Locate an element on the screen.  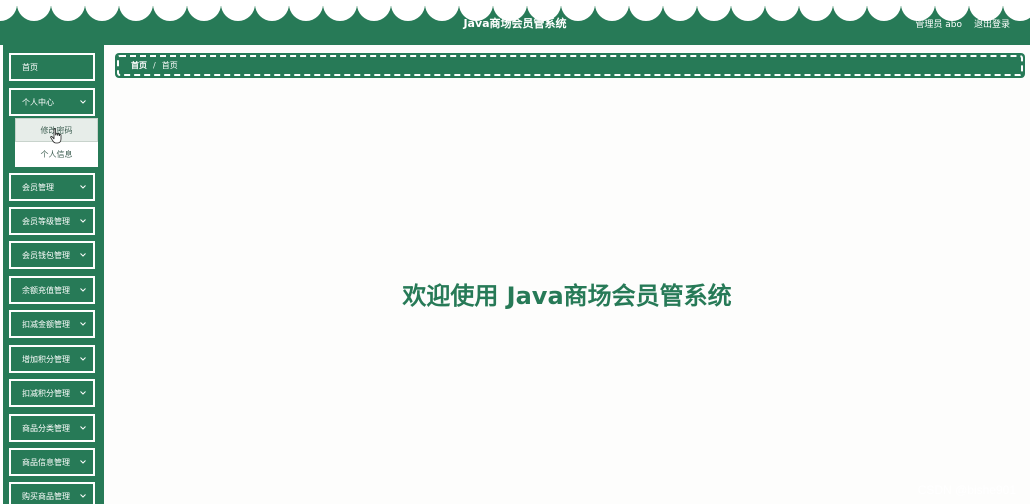
breadcrumb-inner: 首页 / 首页 is located at coordinates (570, 65).